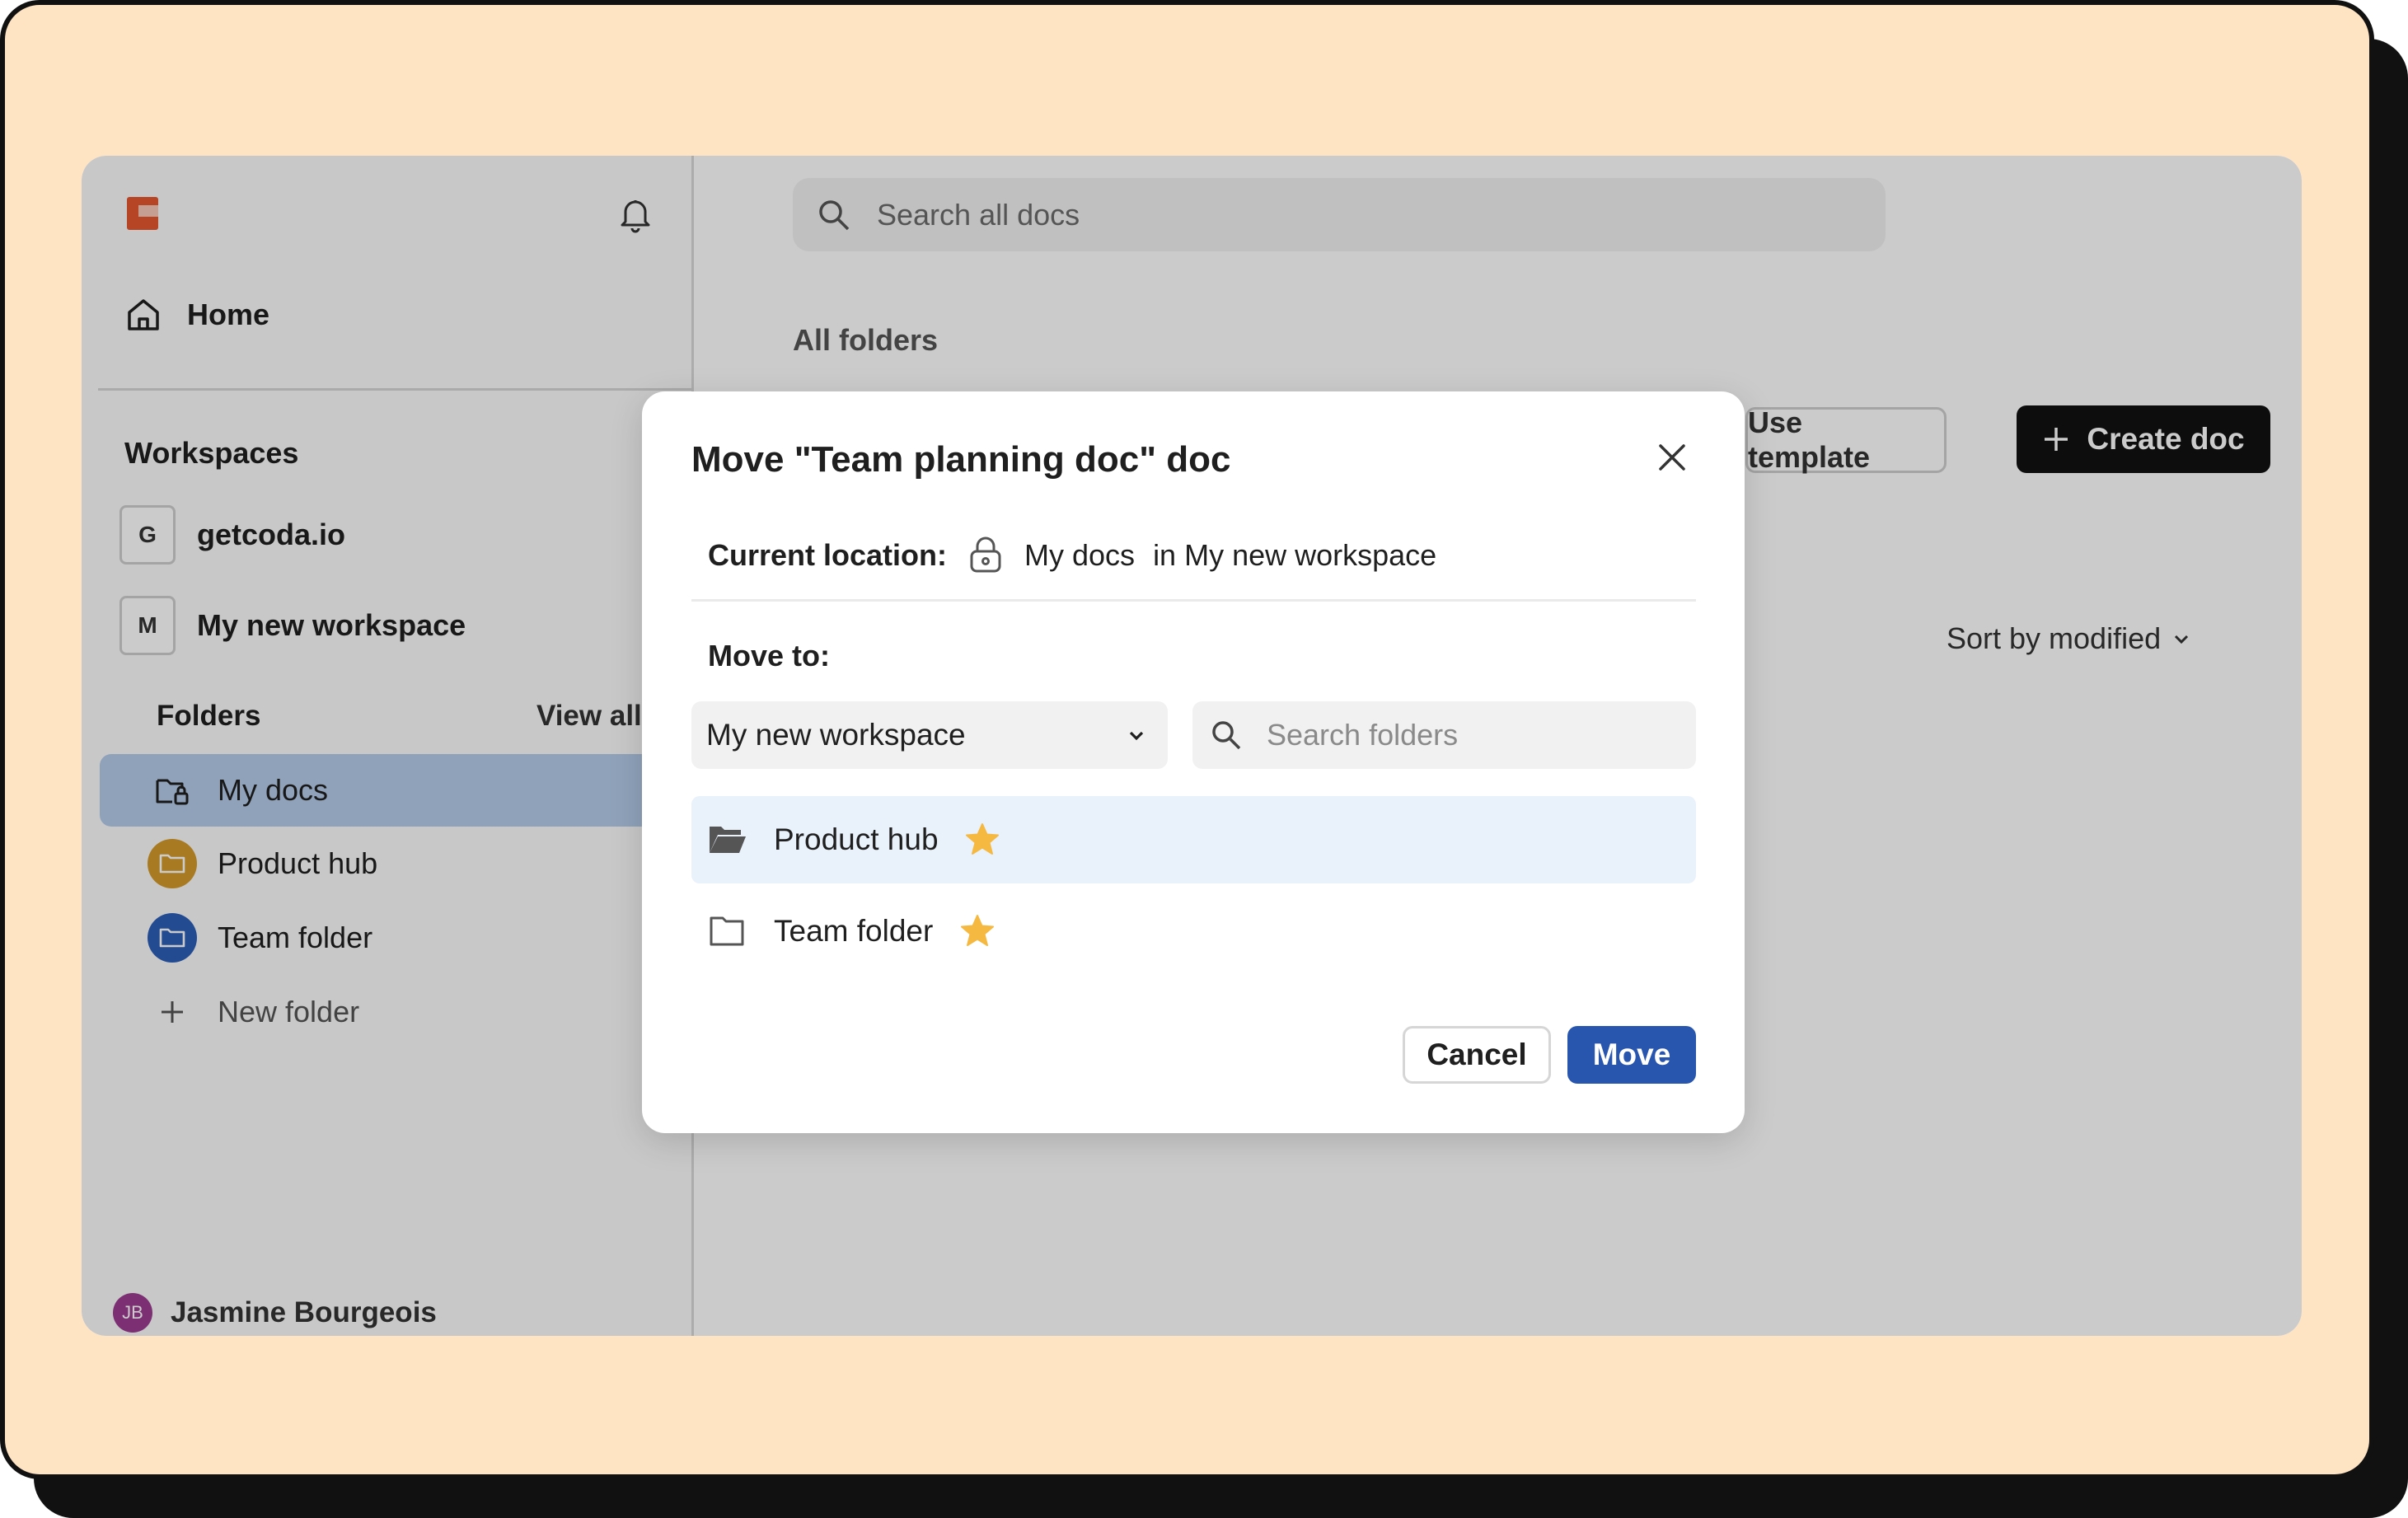 This screenshot has height=1518, width=2408. Describe the element at coordinates (836, 735) in the screenshot. I see `workspace-select-value: My new workspace` at that location.